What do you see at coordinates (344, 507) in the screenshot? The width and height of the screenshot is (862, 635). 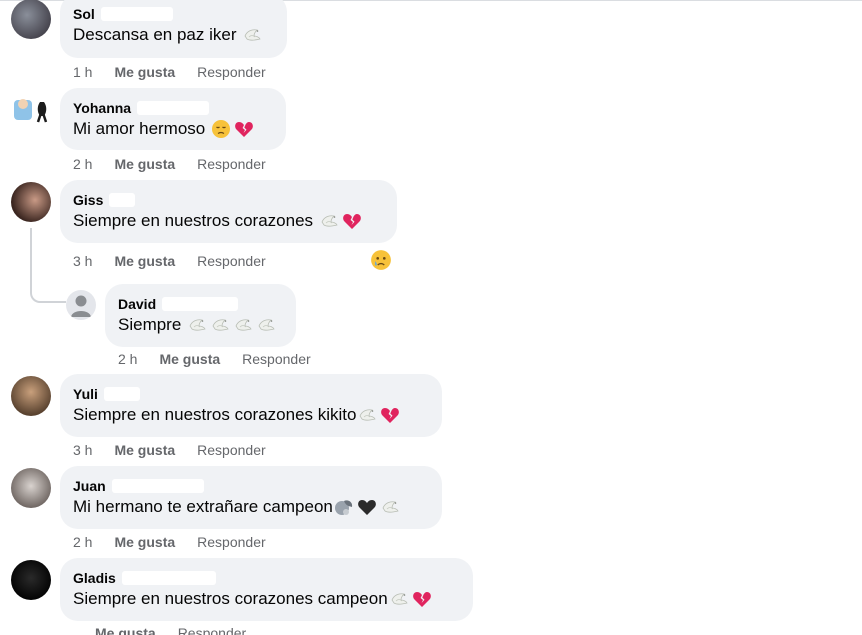 I see `weary-face-icon` at bounding box center [344, 507].